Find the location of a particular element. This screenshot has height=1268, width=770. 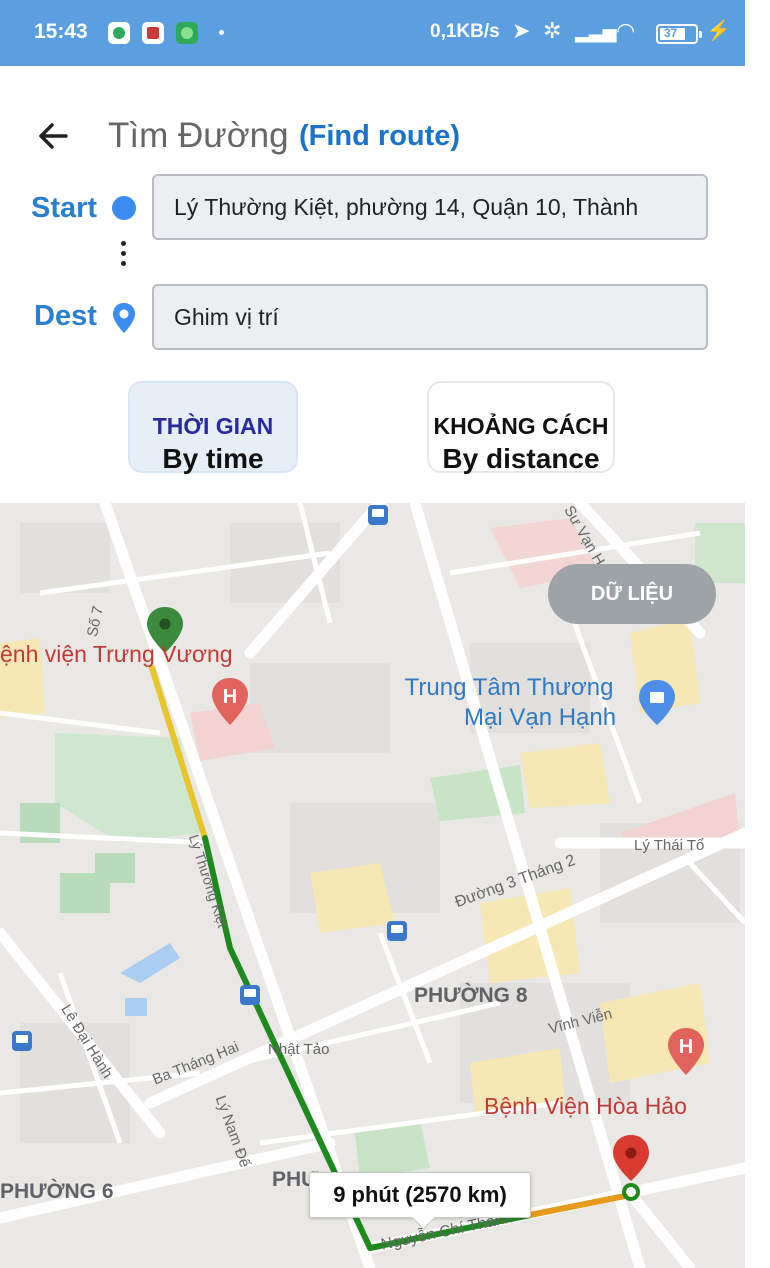

status-bar: 15:43 0,1KB/s ➤ ✲ ▂▃▅ ◠ 37 ⚡ is located at coordinates (372, 33).